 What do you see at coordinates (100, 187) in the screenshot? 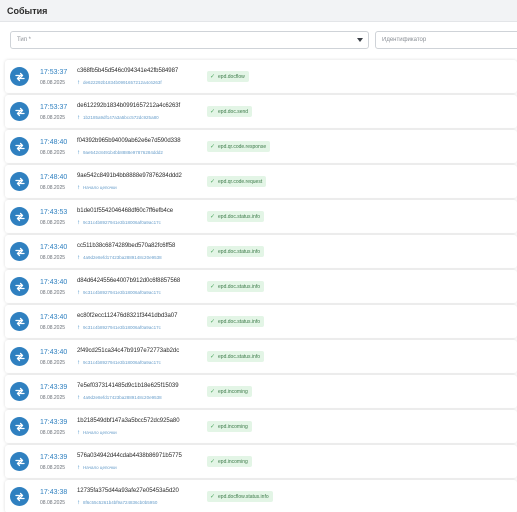
I see `parent-event-id: Начало цепочки` at bounding box center [100, 187].